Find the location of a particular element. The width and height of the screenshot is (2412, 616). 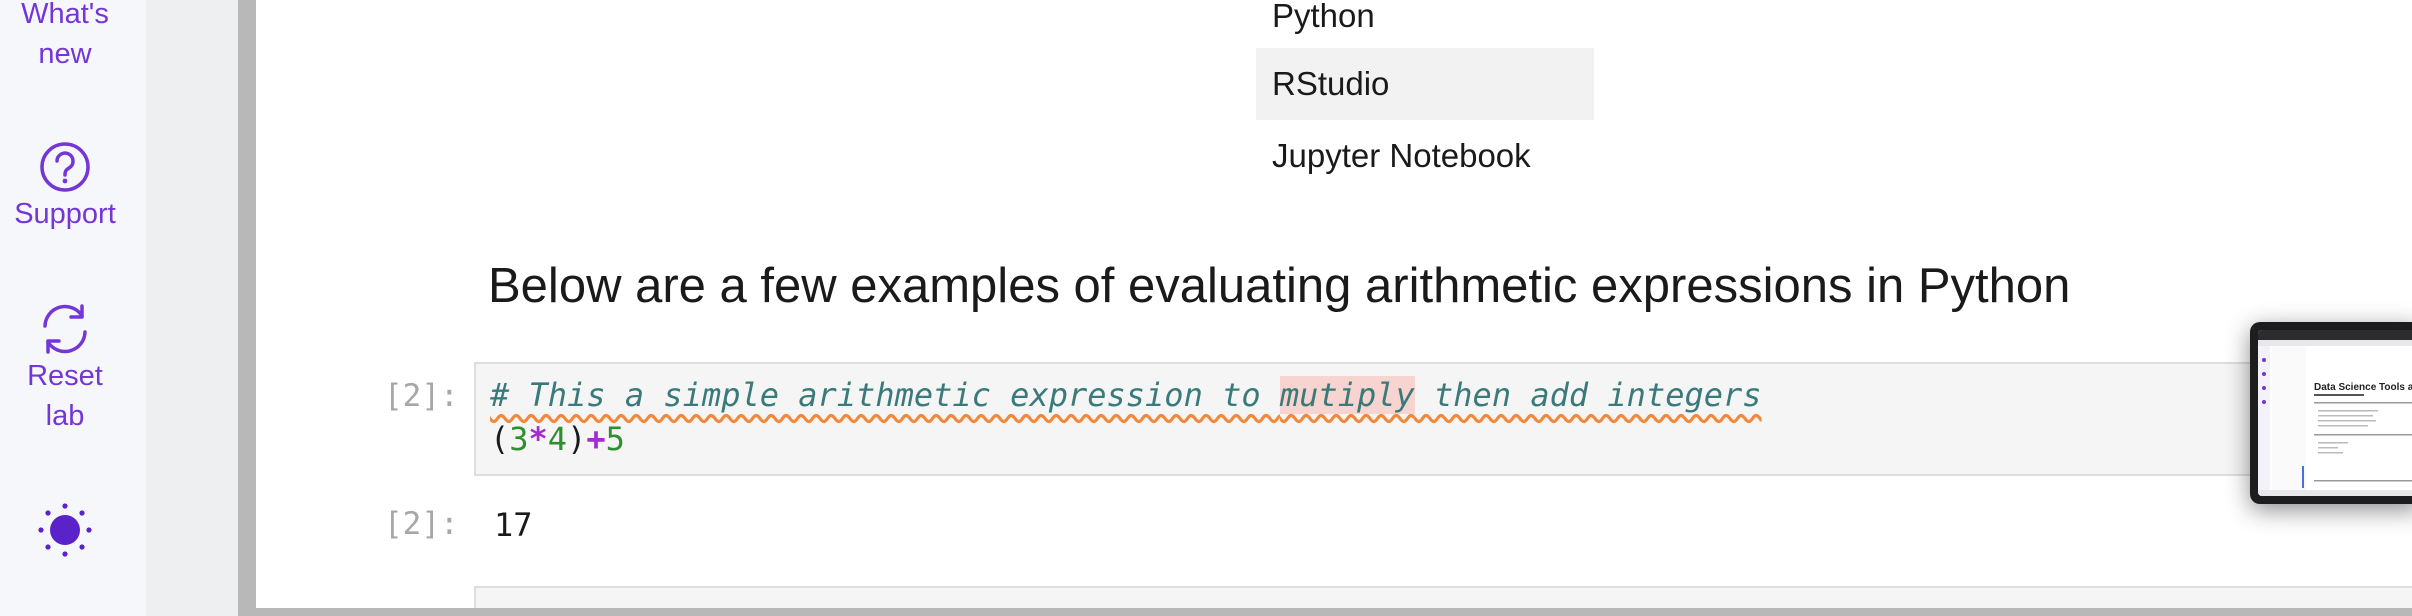

whats-new-link: What's new is located at coordinates (65, 37).